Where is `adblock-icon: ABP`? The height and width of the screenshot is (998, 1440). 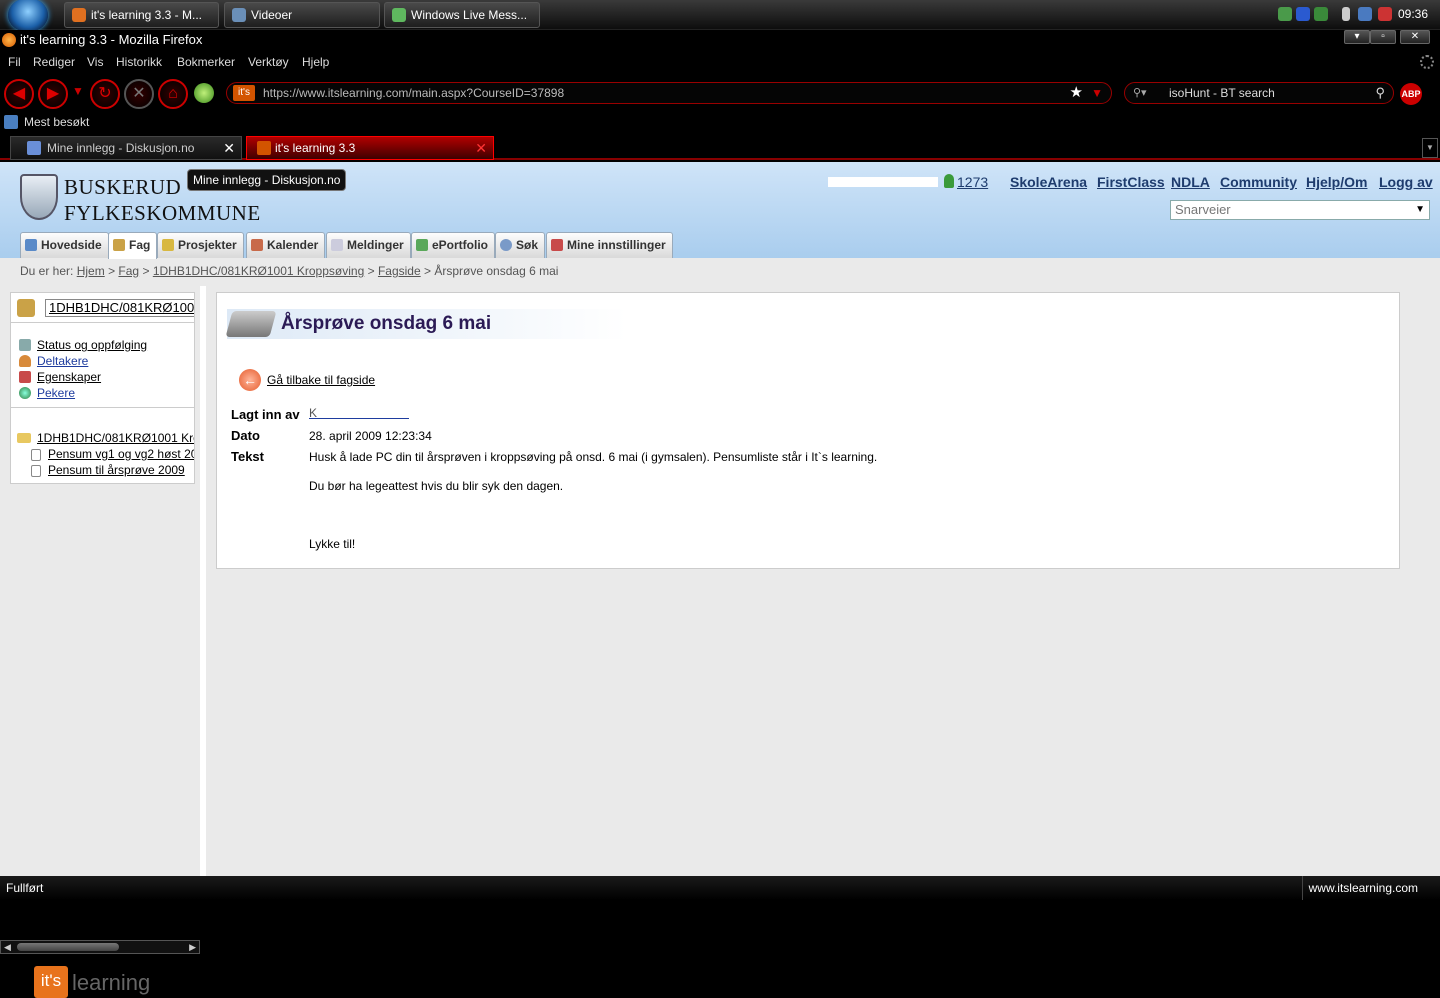 adblock-icon: ABP is located at coordinates (1411, 94).